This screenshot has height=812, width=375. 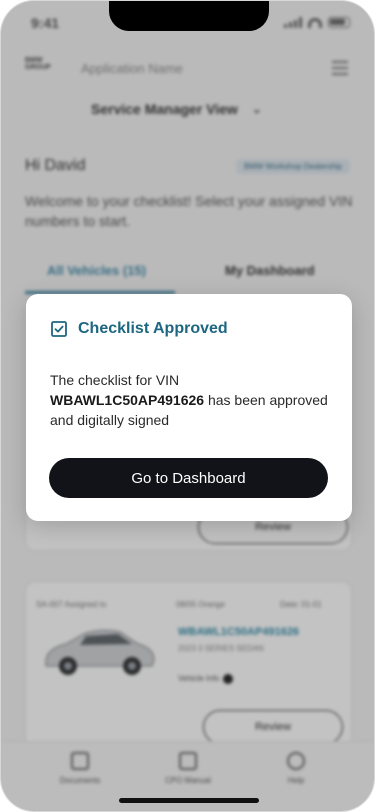 I want to click on modal-header: Checklist Approved, so click(x=139, y=329).